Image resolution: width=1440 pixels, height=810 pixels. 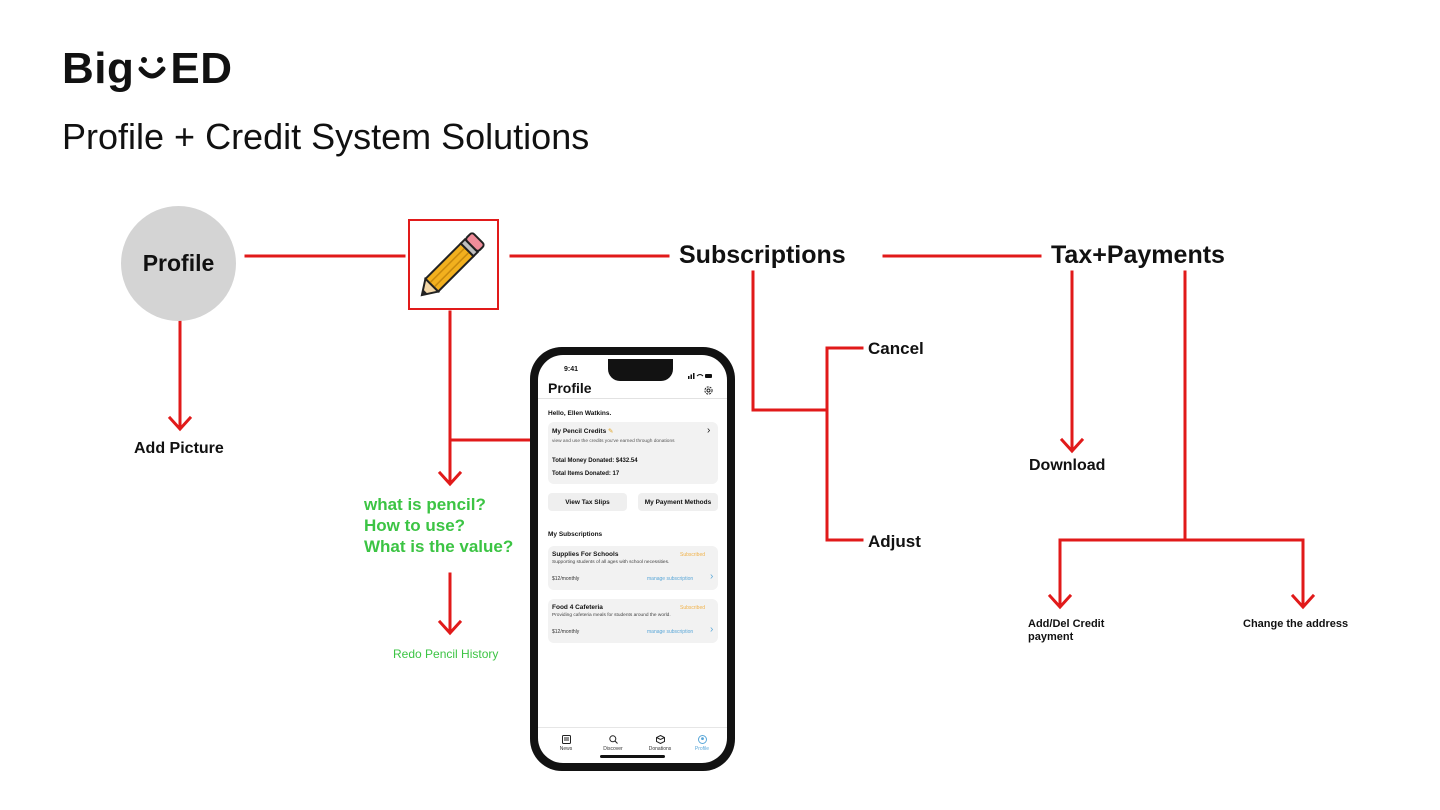 What do you see at coordinates (179, 448) in the screenshot?
I see `add-picture-label: Add Picture` at bounding box center [179, 448].